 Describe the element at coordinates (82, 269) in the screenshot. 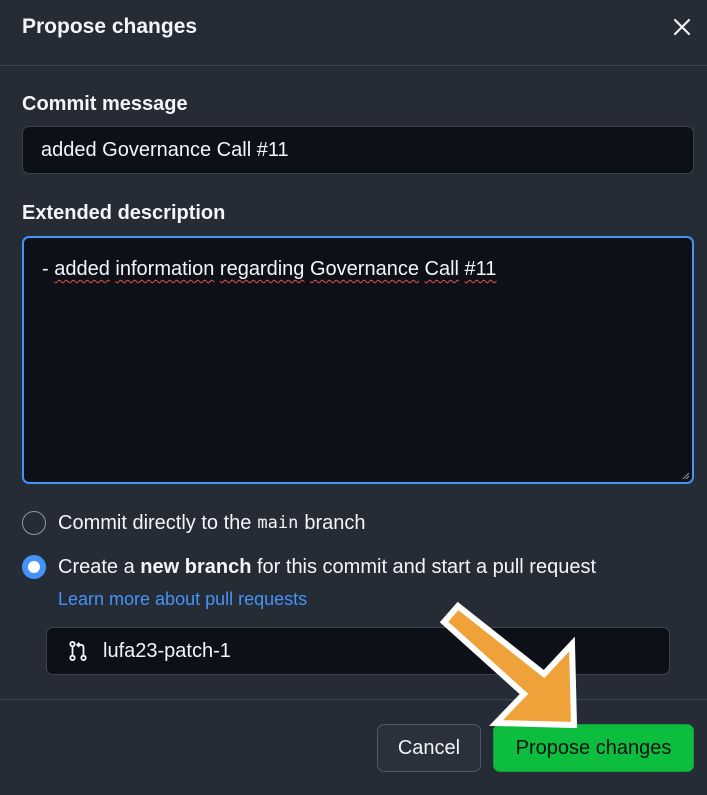

I see `spell-error: added` at that location.